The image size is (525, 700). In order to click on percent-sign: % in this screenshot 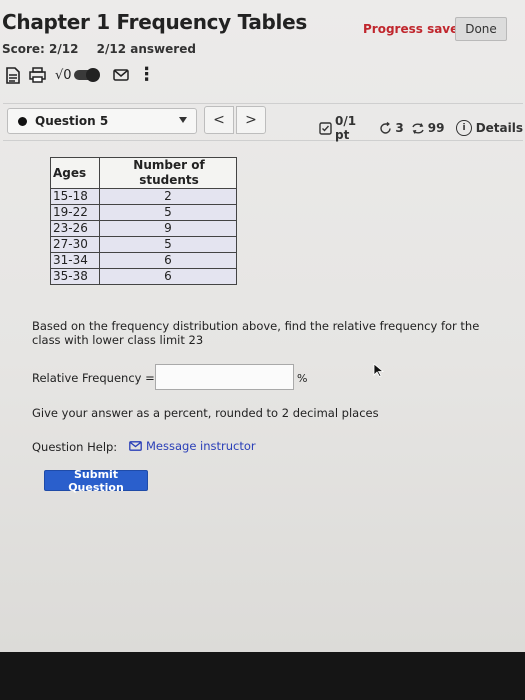, I will do `click(302, 378)`.